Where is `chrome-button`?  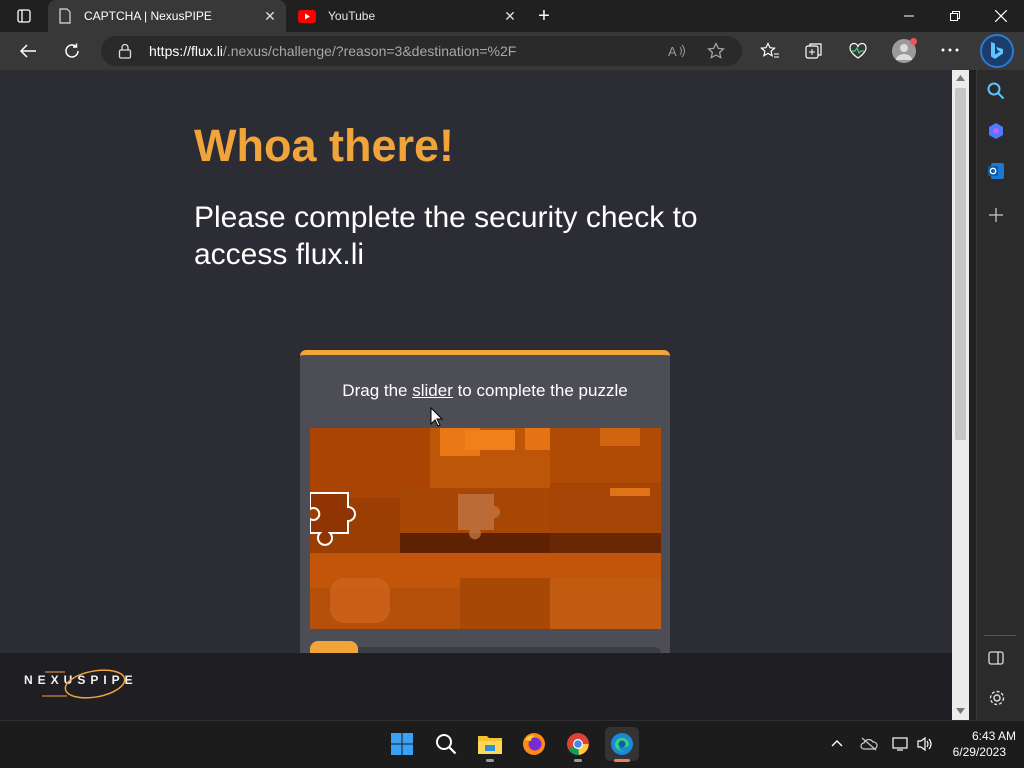 chrome-button is located at coordinates (578, 744).